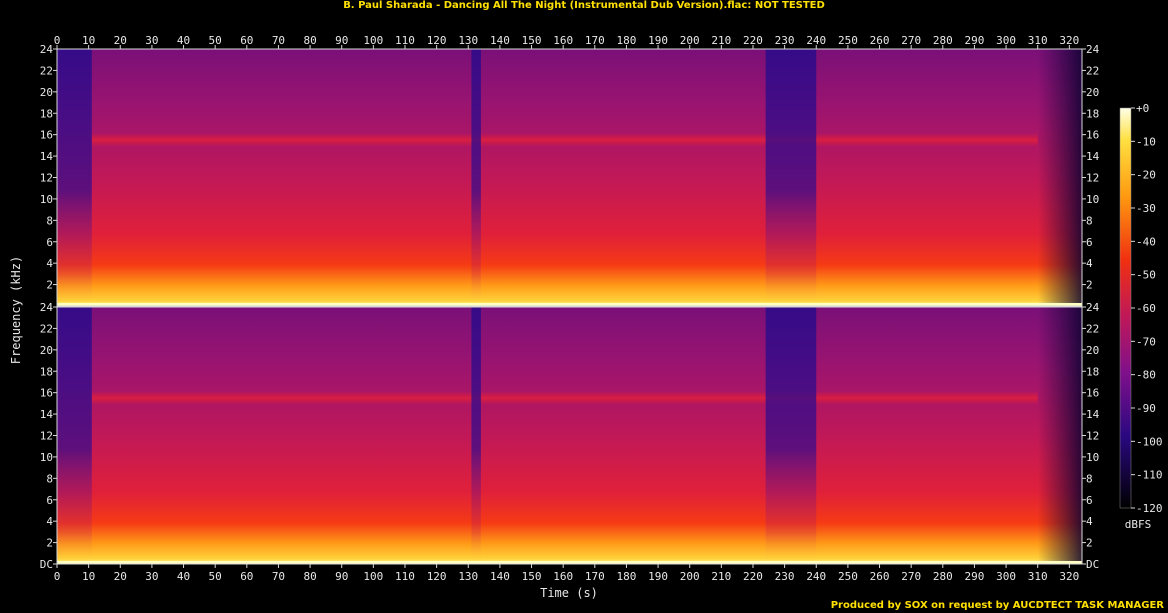  What do you see at coordinates (183, 576) in the screenshot?
I see `x-tick-bottom-label: 40` at bounding box center [183, 576].